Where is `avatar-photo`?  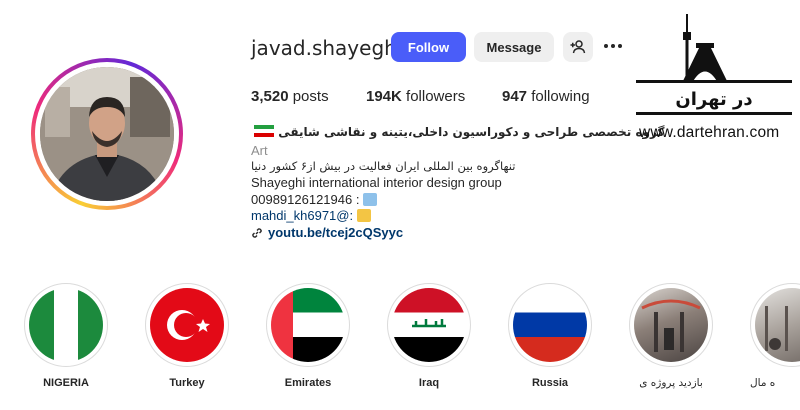
avatar-photo is located at coordinates (107, 134).